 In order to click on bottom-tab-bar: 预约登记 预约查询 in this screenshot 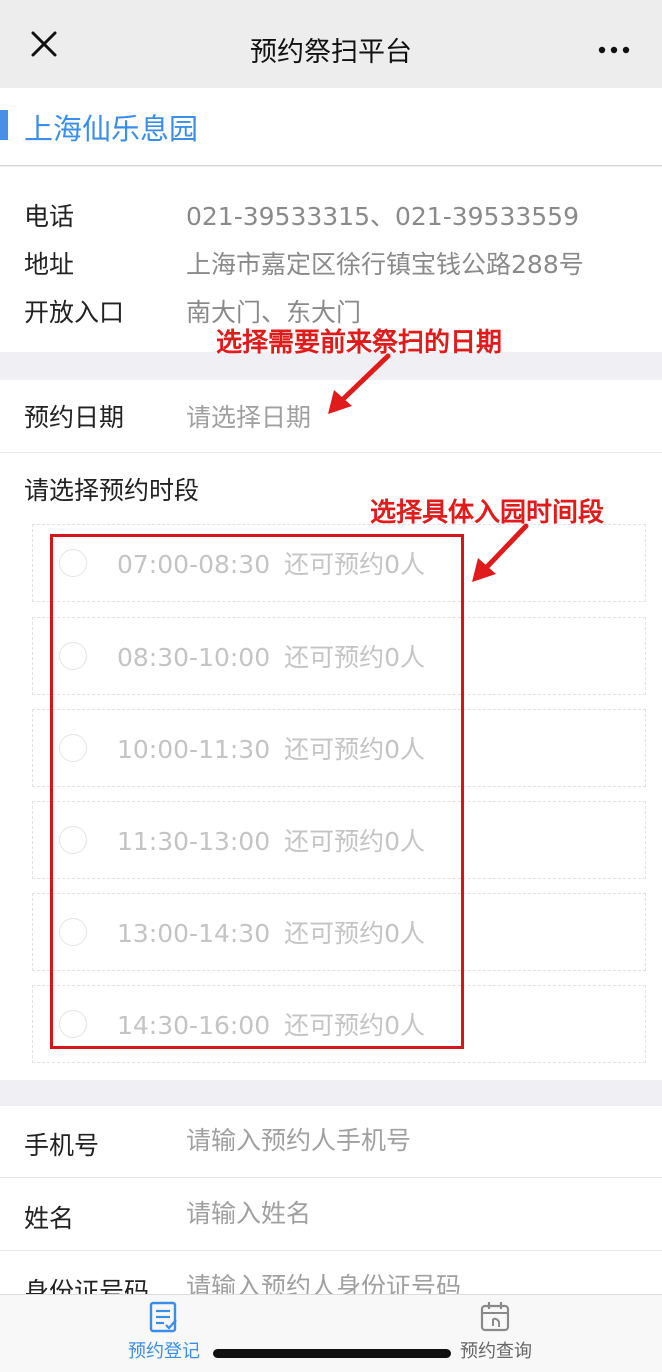, I will do `click(331, 1333)`.